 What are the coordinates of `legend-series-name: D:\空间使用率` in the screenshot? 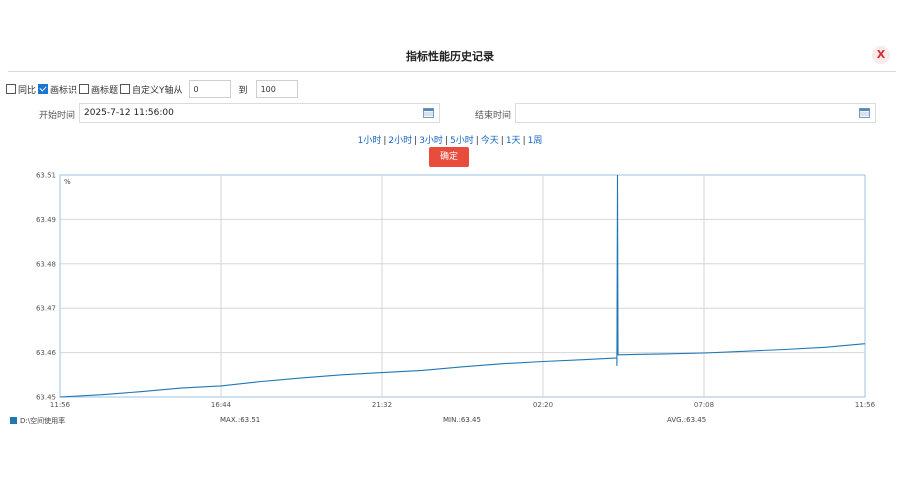 It's located at (43, 421).